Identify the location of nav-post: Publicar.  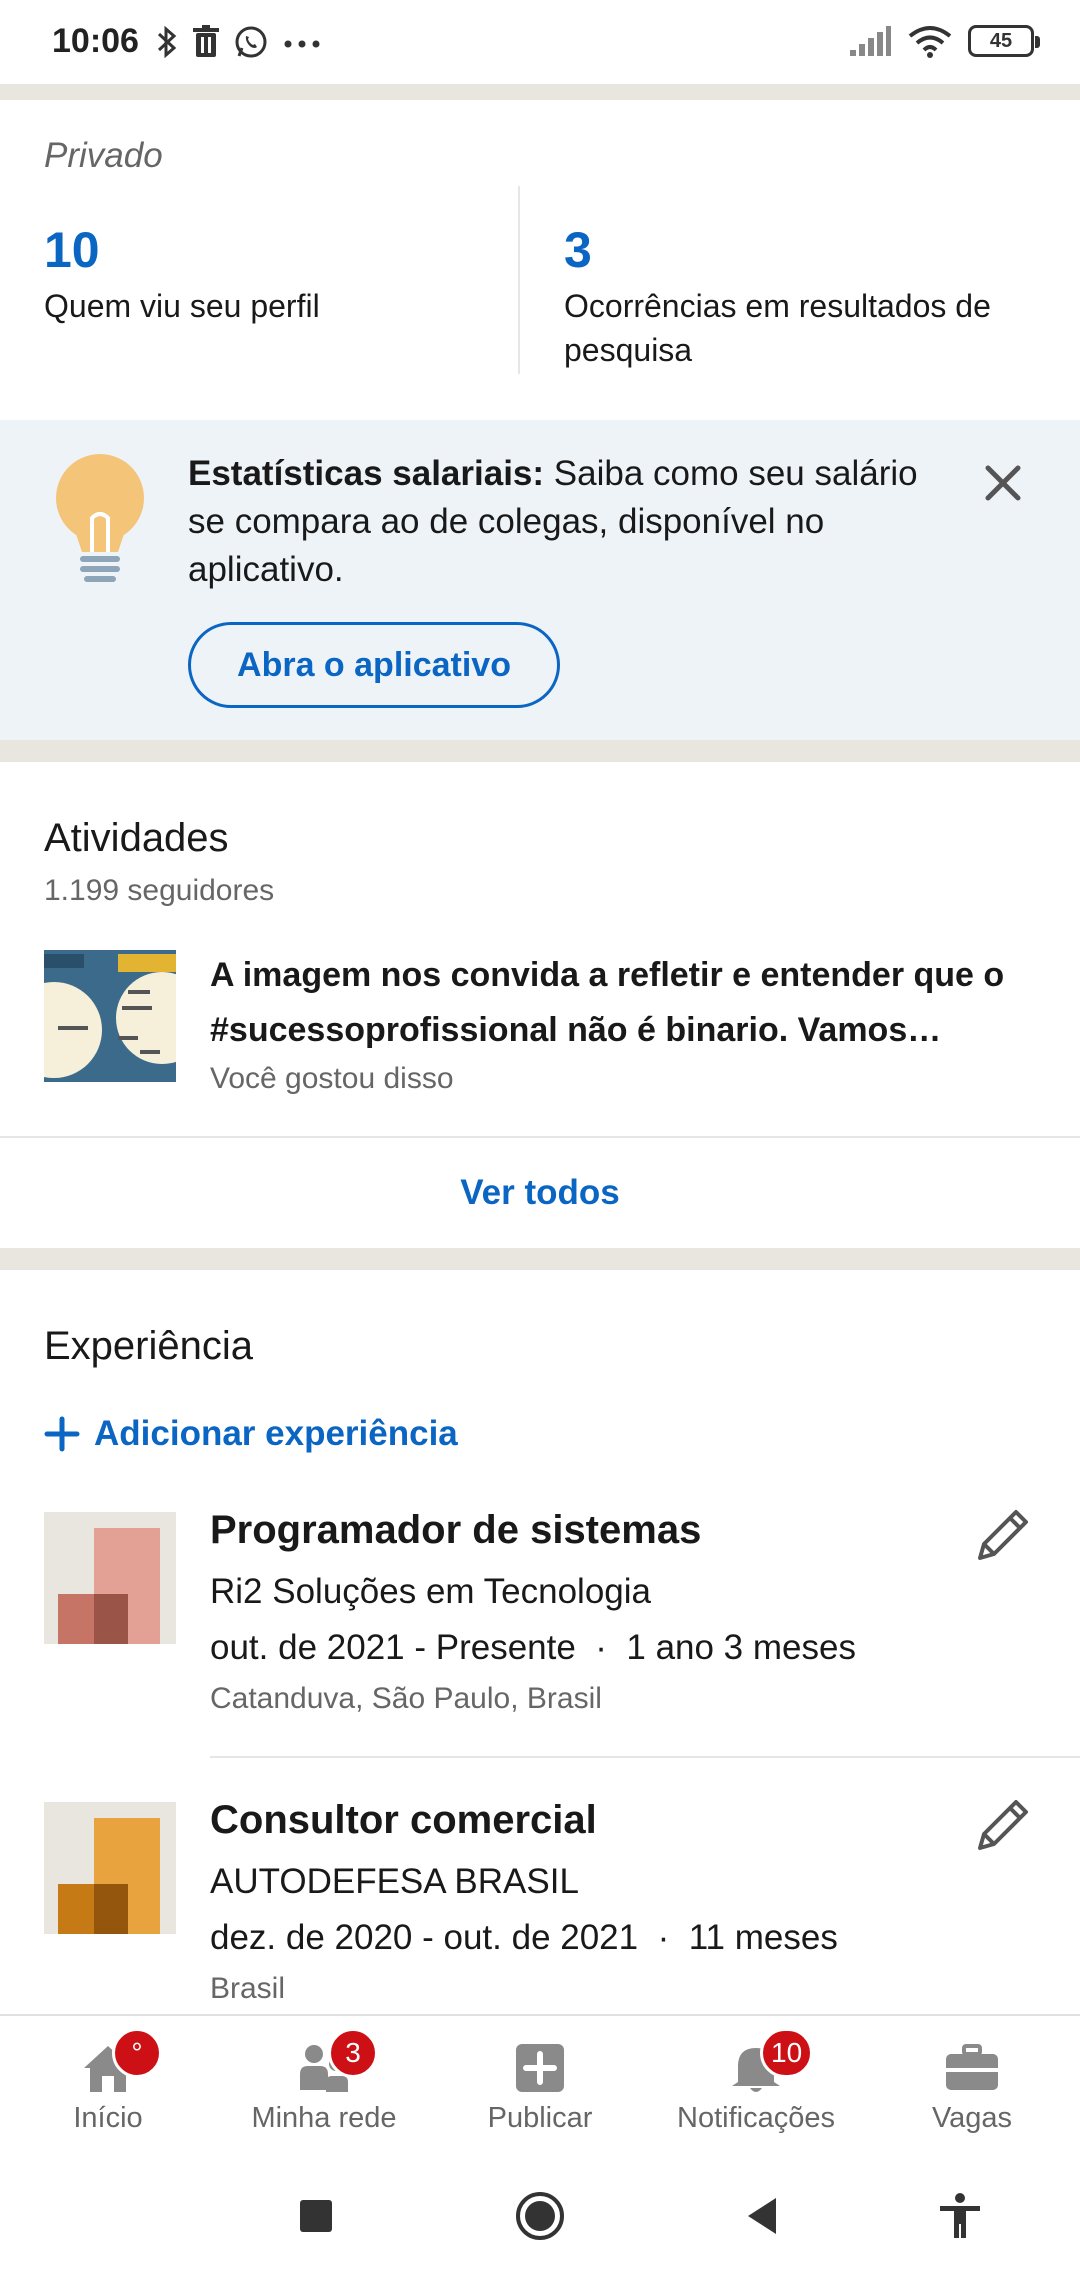
(540, 2084).